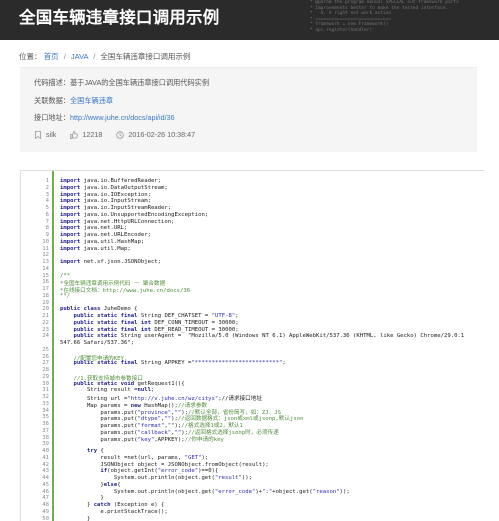  I want to click on breadcrumb-current: 全国车辆违章接口调用示例, so click(145, 56).